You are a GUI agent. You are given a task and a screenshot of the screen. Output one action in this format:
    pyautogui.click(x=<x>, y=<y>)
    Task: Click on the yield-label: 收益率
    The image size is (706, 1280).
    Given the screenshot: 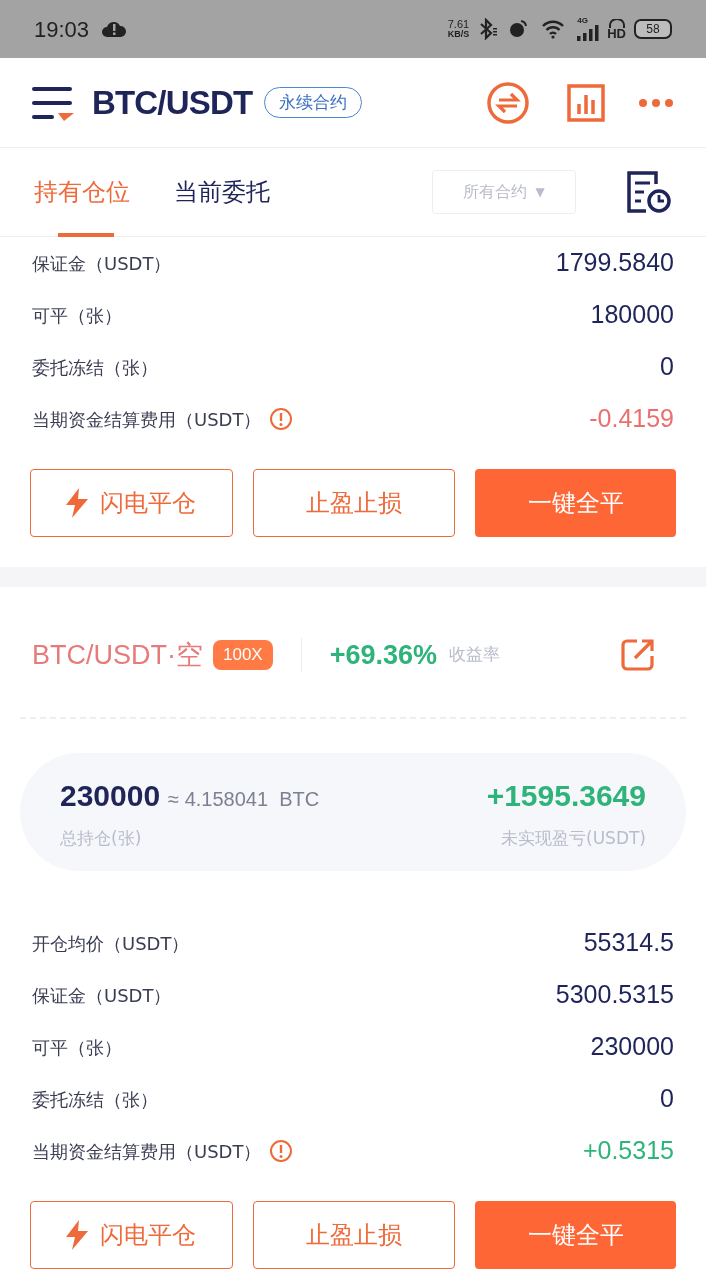 What is the action you would take?
    pyautogui.click(x=475, y=655)
    